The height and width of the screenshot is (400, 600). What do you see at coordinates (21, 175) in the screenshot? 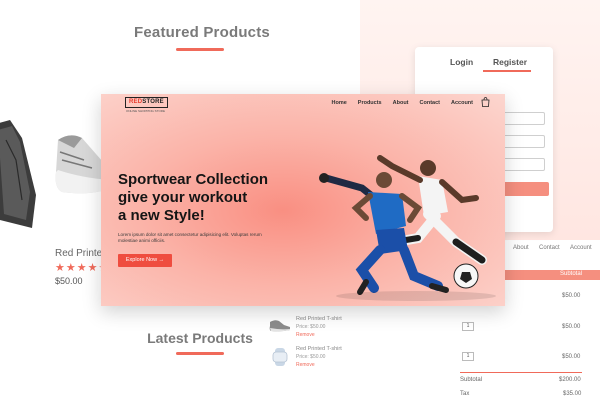
I see `jacket-image` at bounding box center [21, 175].